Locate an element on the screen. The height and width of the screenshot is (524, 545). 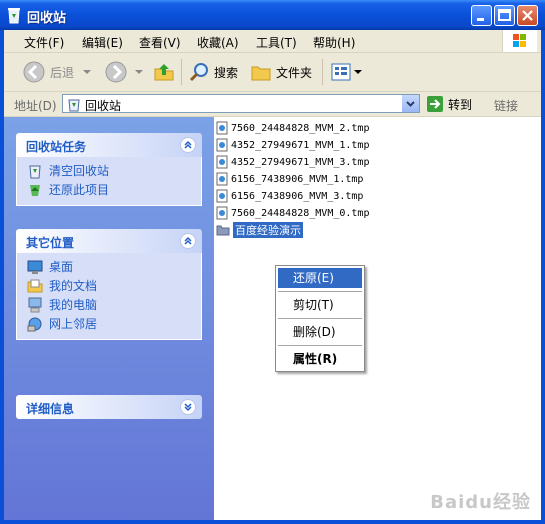
go-label: 转到 is located at coordinates (460, 104).